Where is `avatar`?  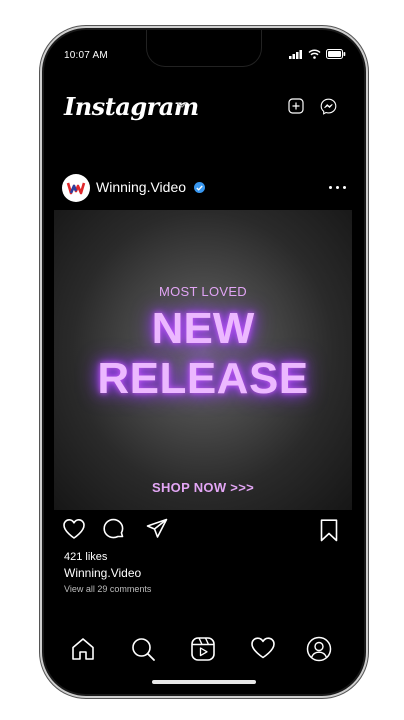
avatar is located at coordinates (76, 188).